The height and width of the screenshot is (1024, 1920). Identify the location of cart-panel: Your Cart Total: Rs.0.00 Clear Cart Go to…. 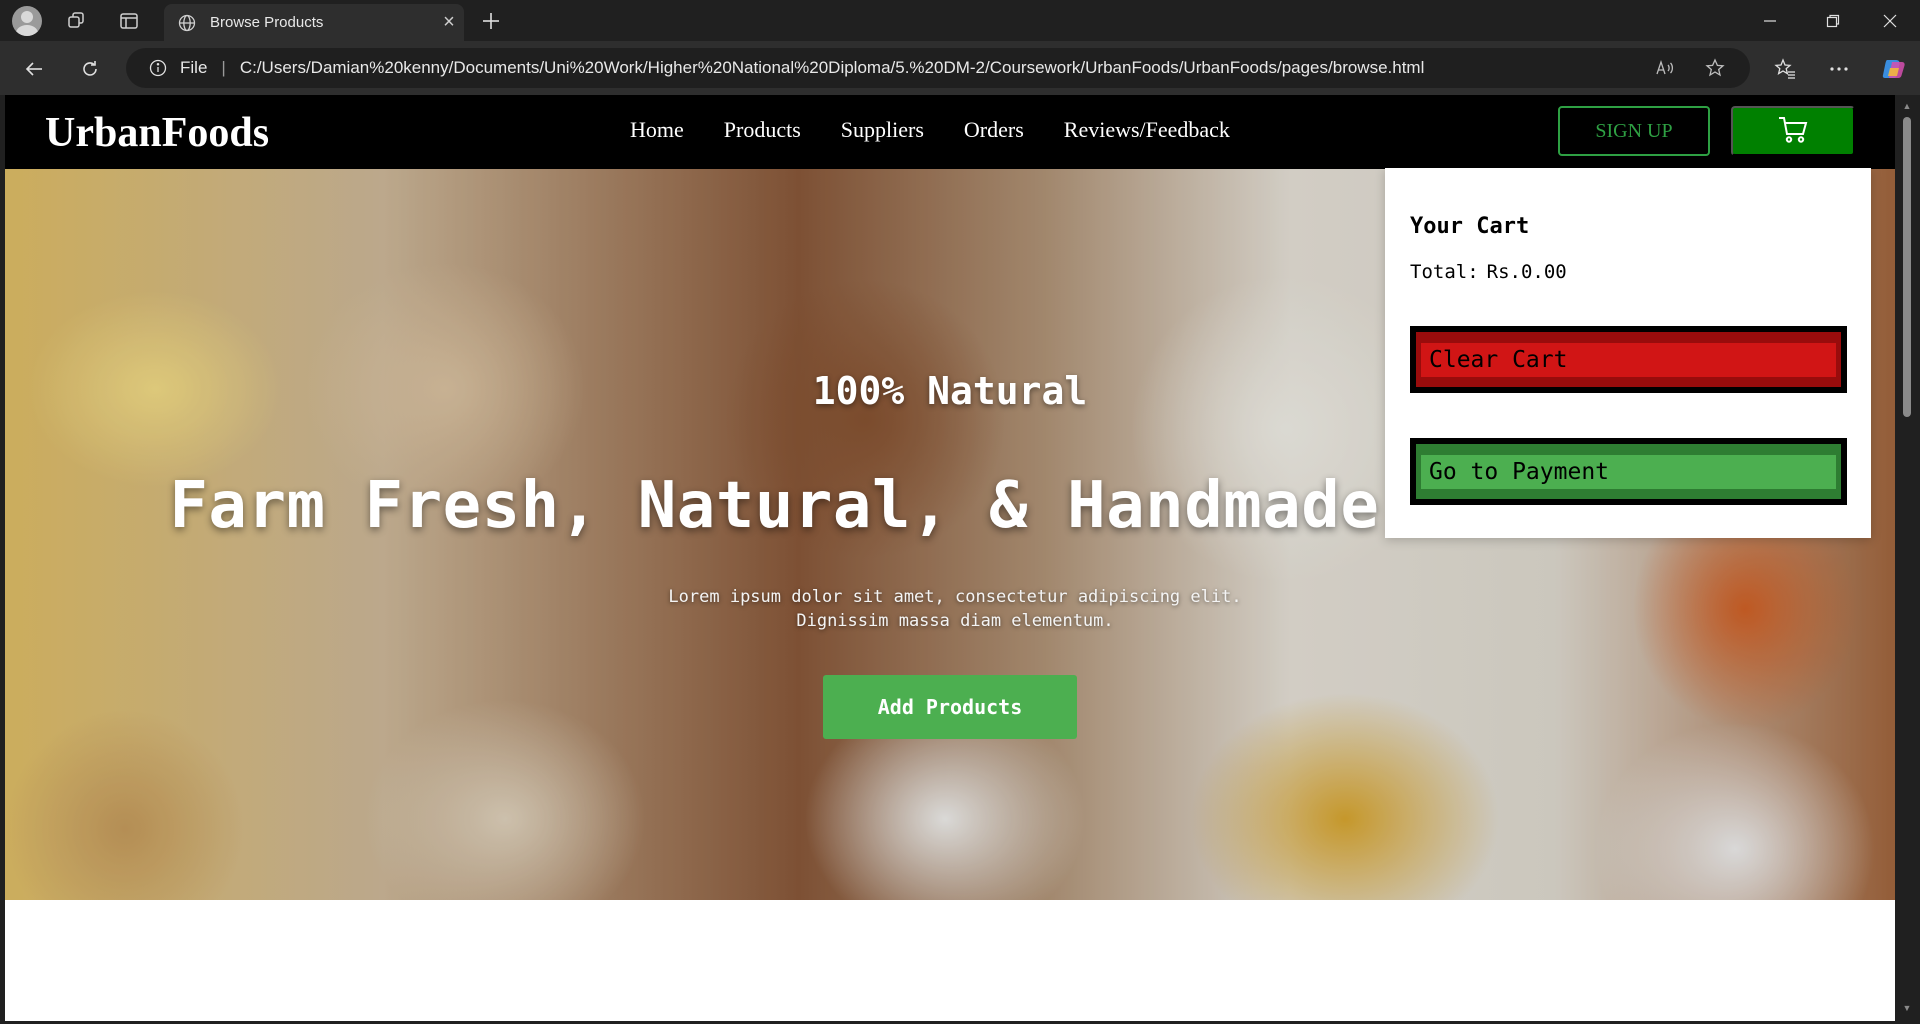
(1628, 353).